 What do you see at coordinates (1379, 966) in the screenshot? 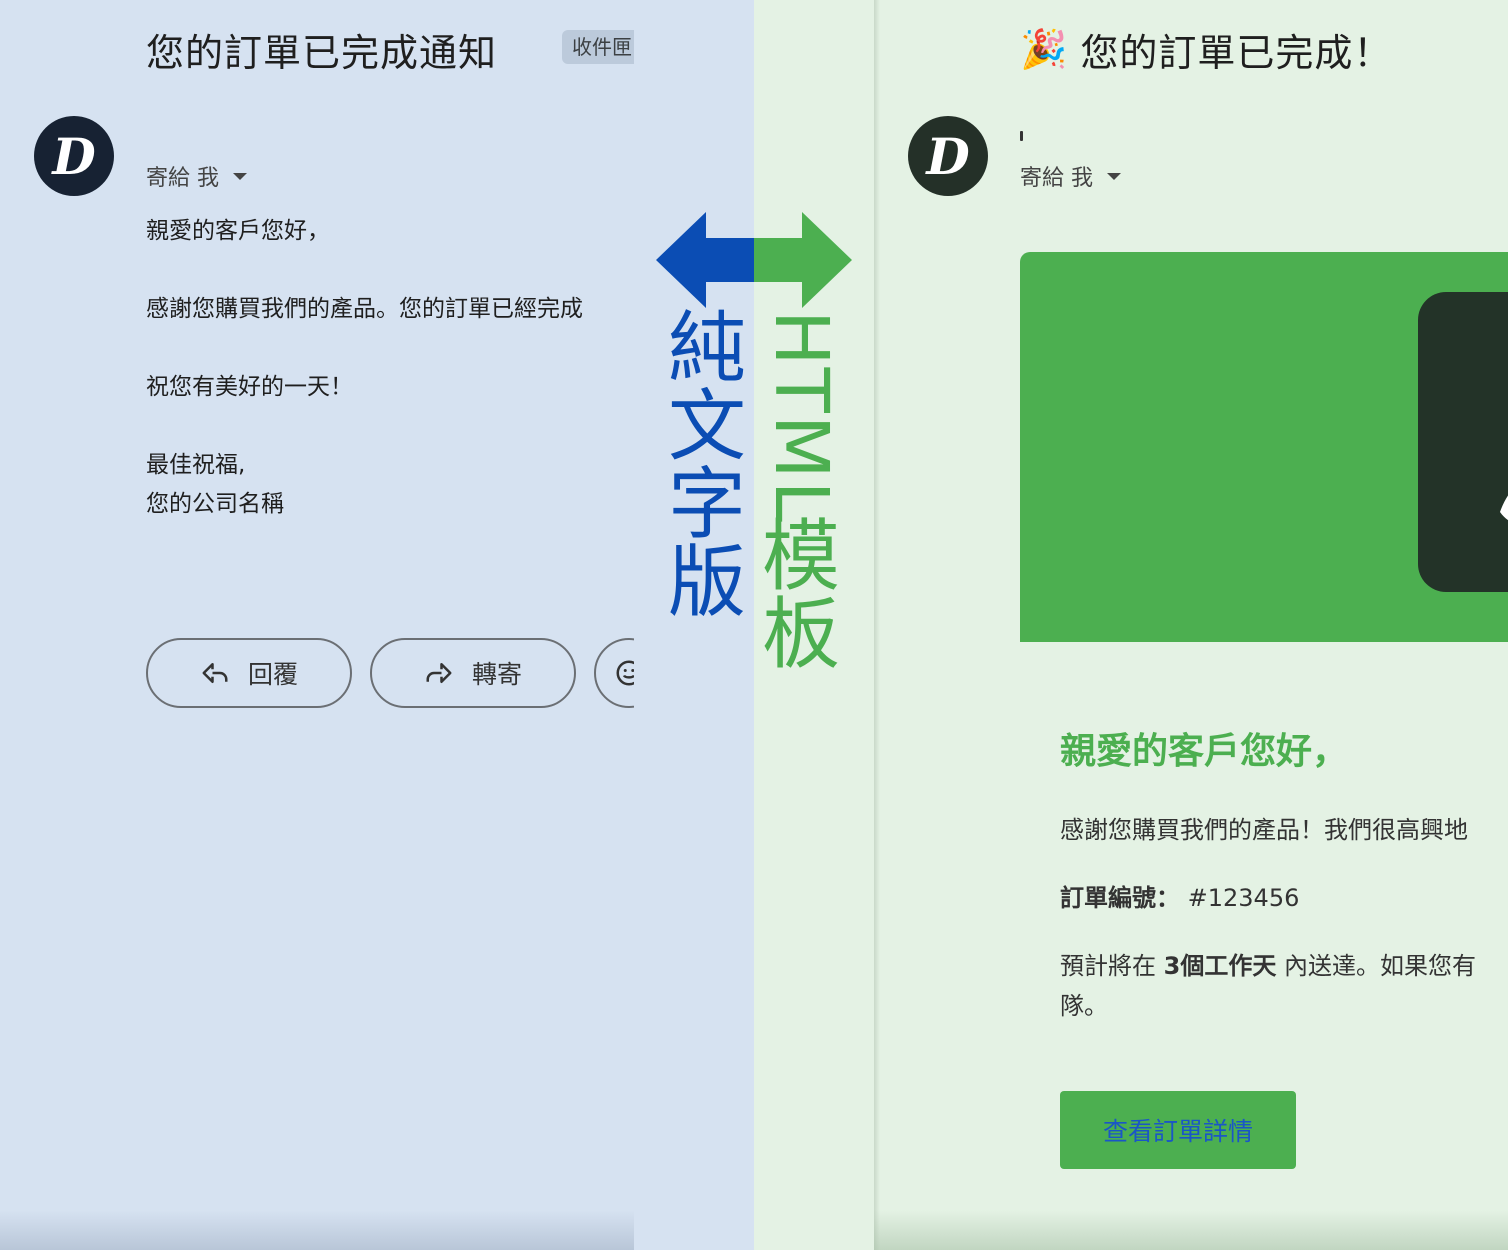
I see `delivery-suffix: 內送達。如果您有` at bounding box center [1379, 966].